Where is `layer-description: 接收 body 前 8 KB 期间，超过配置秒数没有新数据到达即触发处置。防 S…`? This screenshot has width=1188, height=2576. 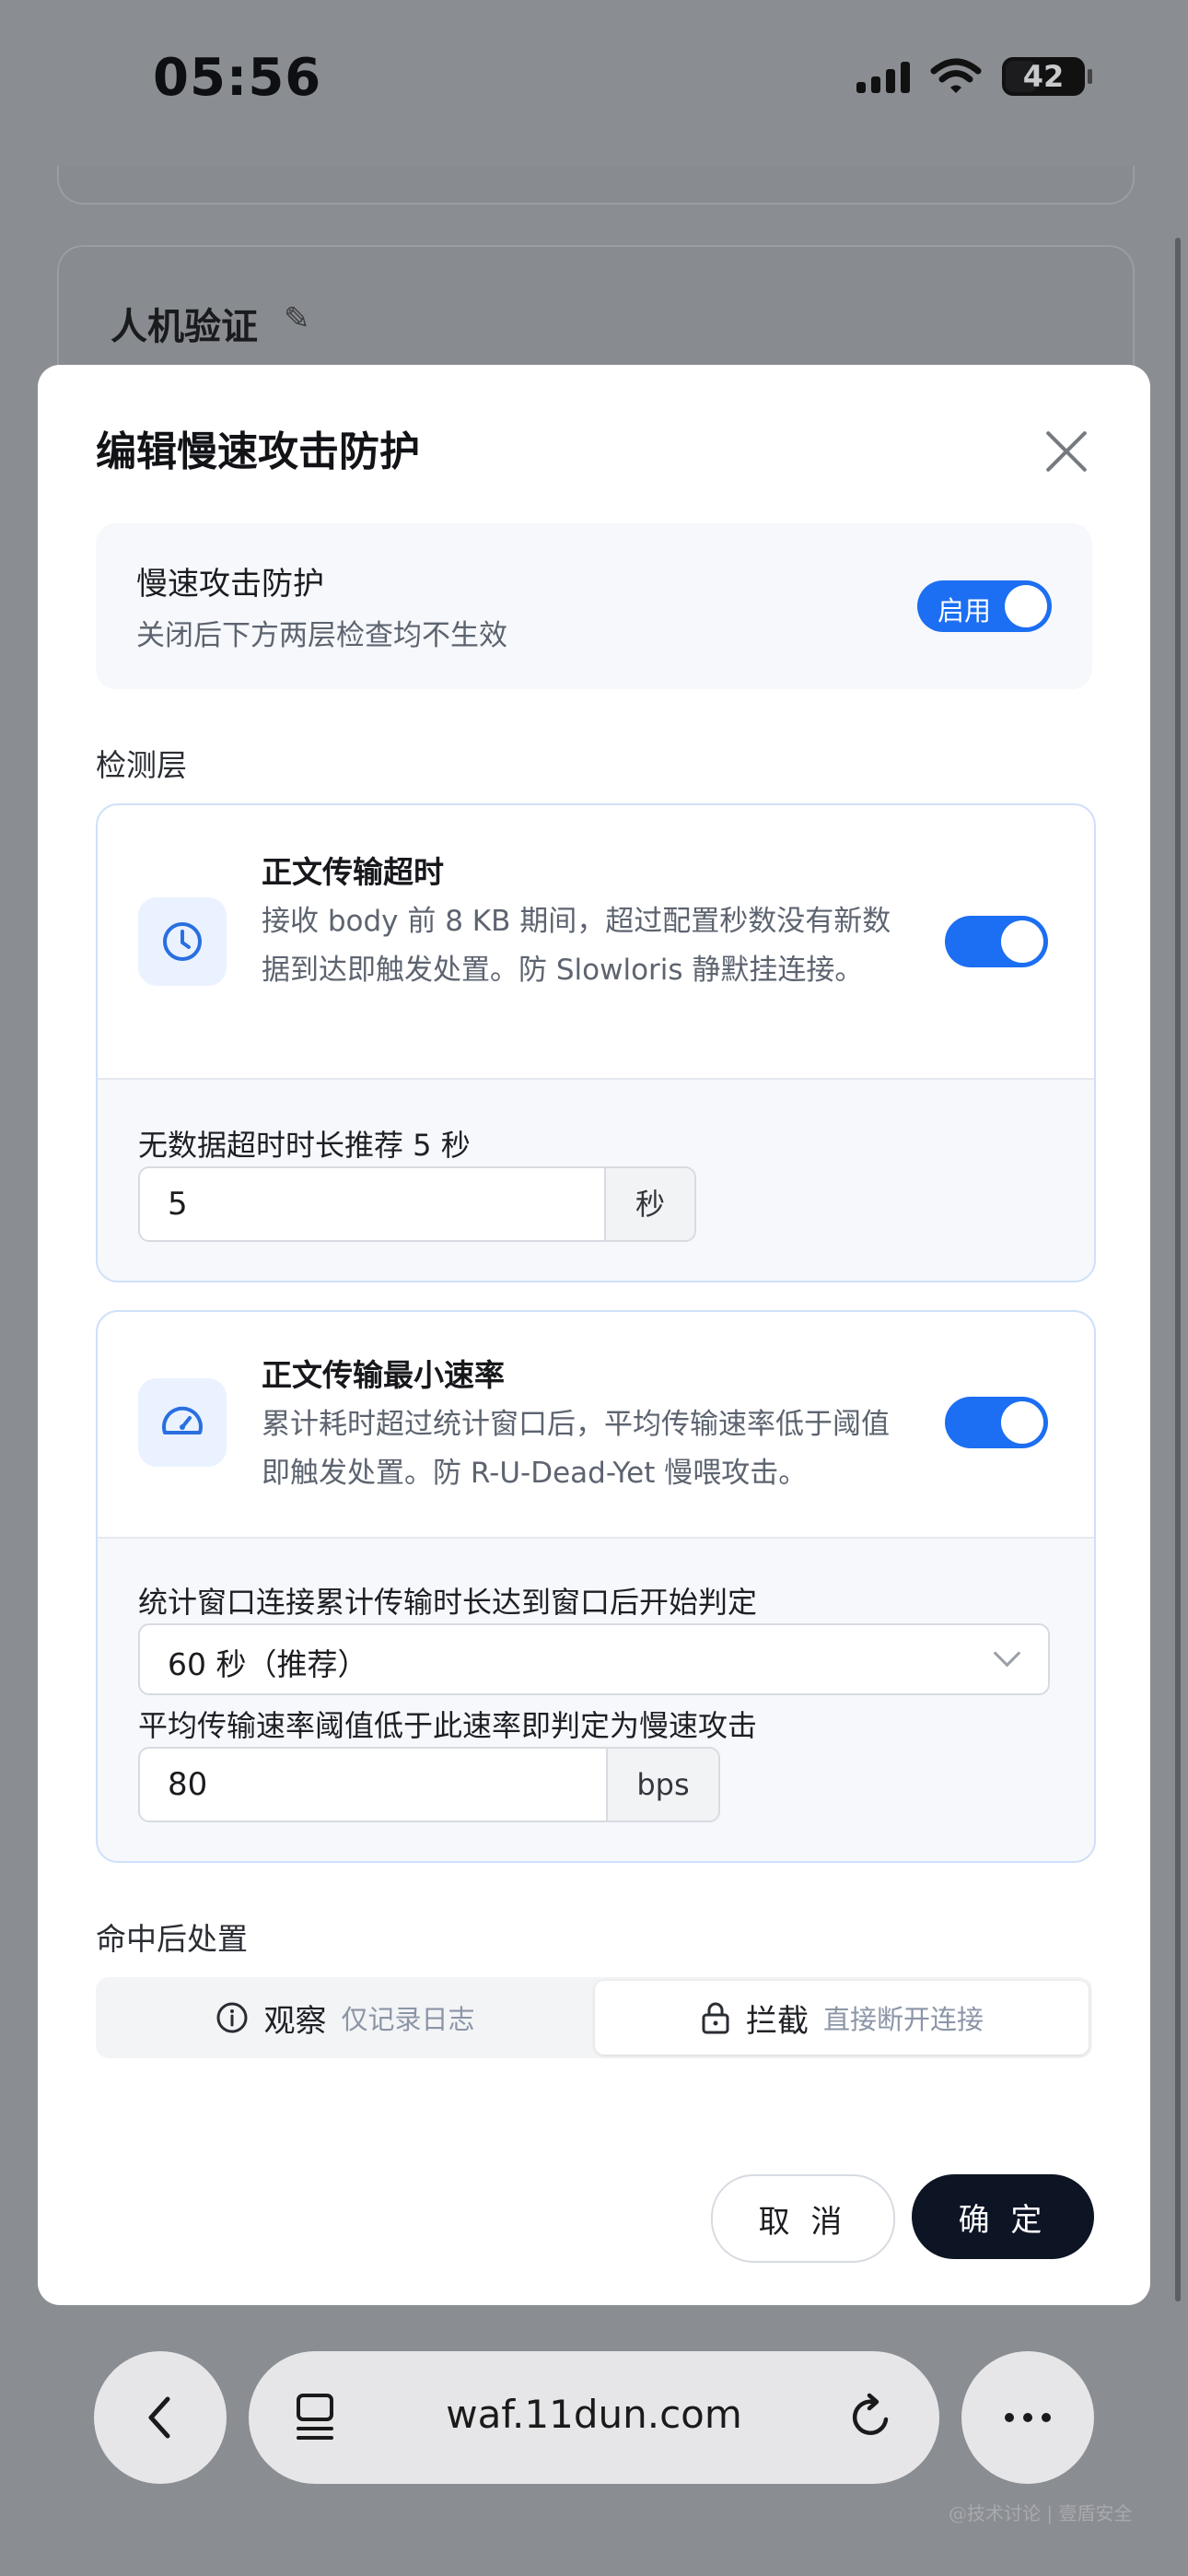 layer-description: 接收 body 前 8 KB 期间，超过配置秒数没有新数据到达即触发处置。防 S… is located at coordinates (576, 946).